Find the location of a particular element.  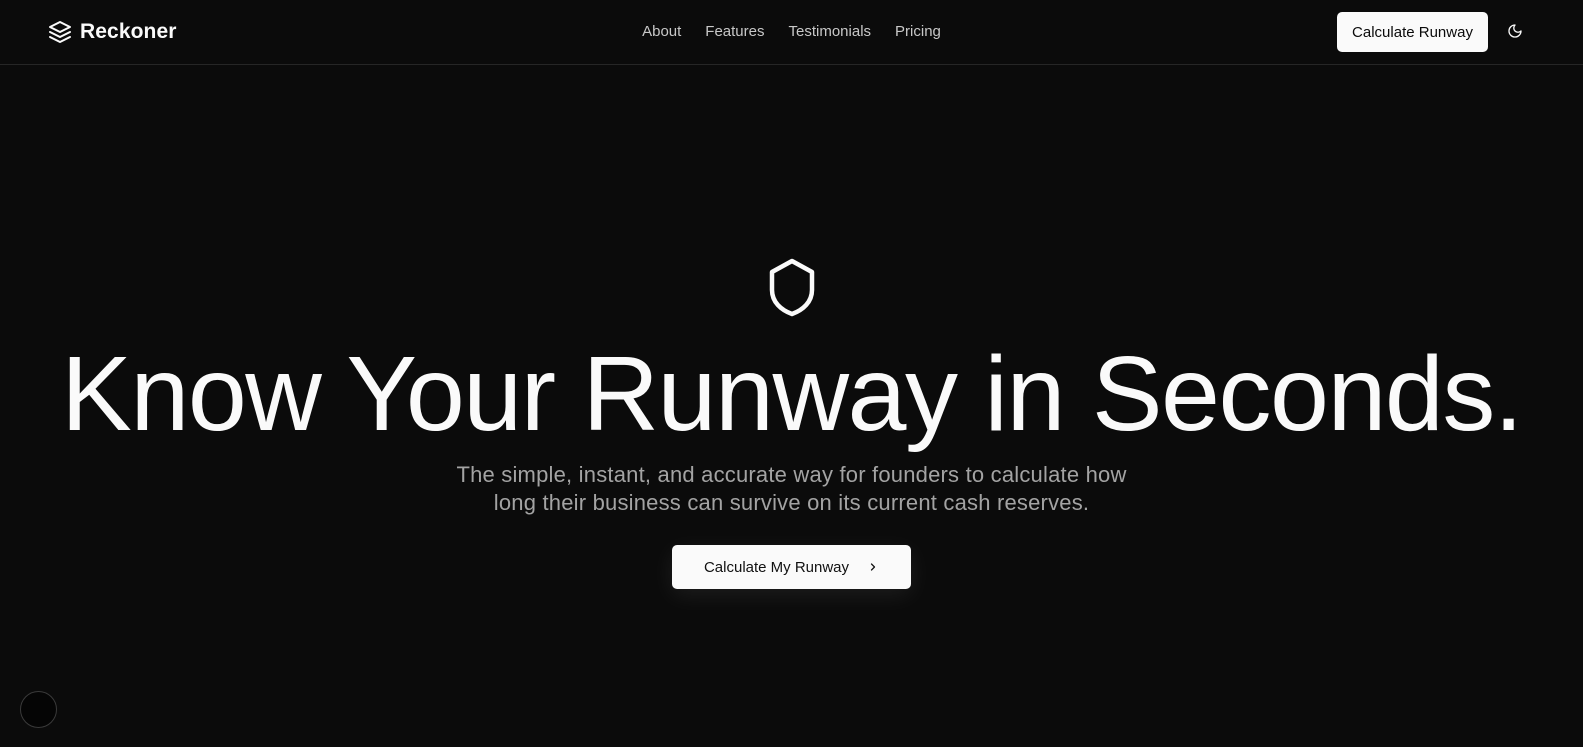

moon-icon is located at coordinates (1515, 32).